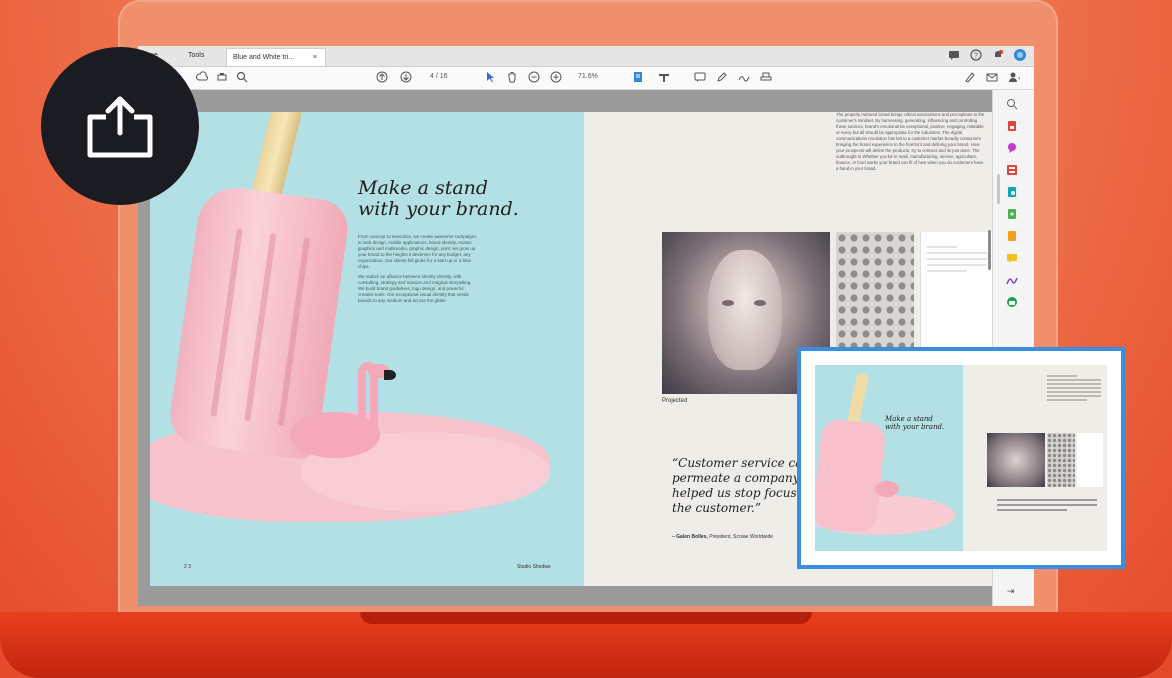 The height and width of the screenshot is (678, 1172). What do you see at coordinates (740, 537) in the screenshot?
I see `attribution-role: President, Scoiae Worldwide` at bounding box center [740, 537].